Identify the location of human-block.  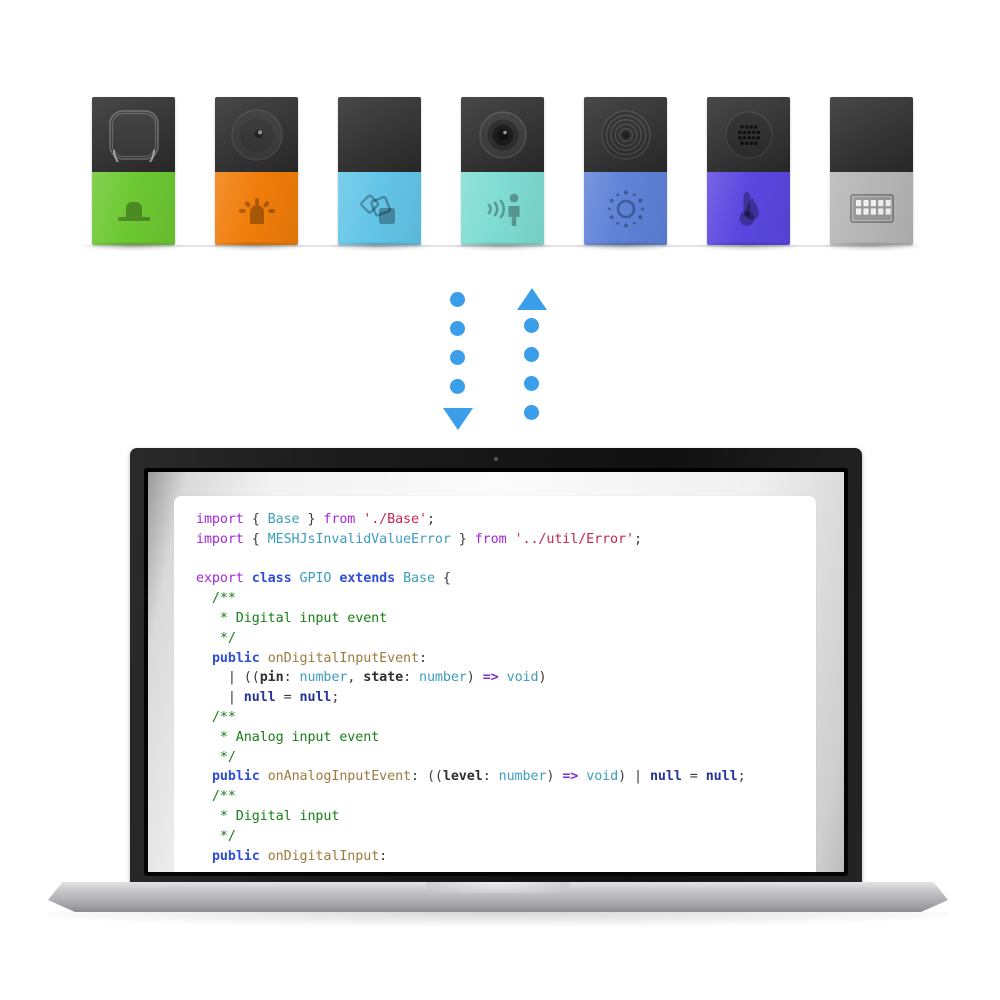
(502, 174).